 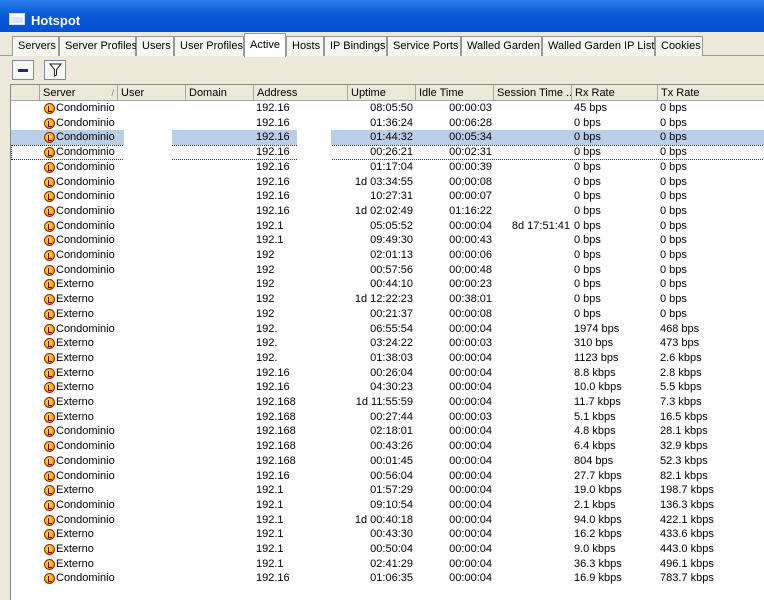 I want to click on cell-uptime: 08:05:50, so click(x=391, y=108).